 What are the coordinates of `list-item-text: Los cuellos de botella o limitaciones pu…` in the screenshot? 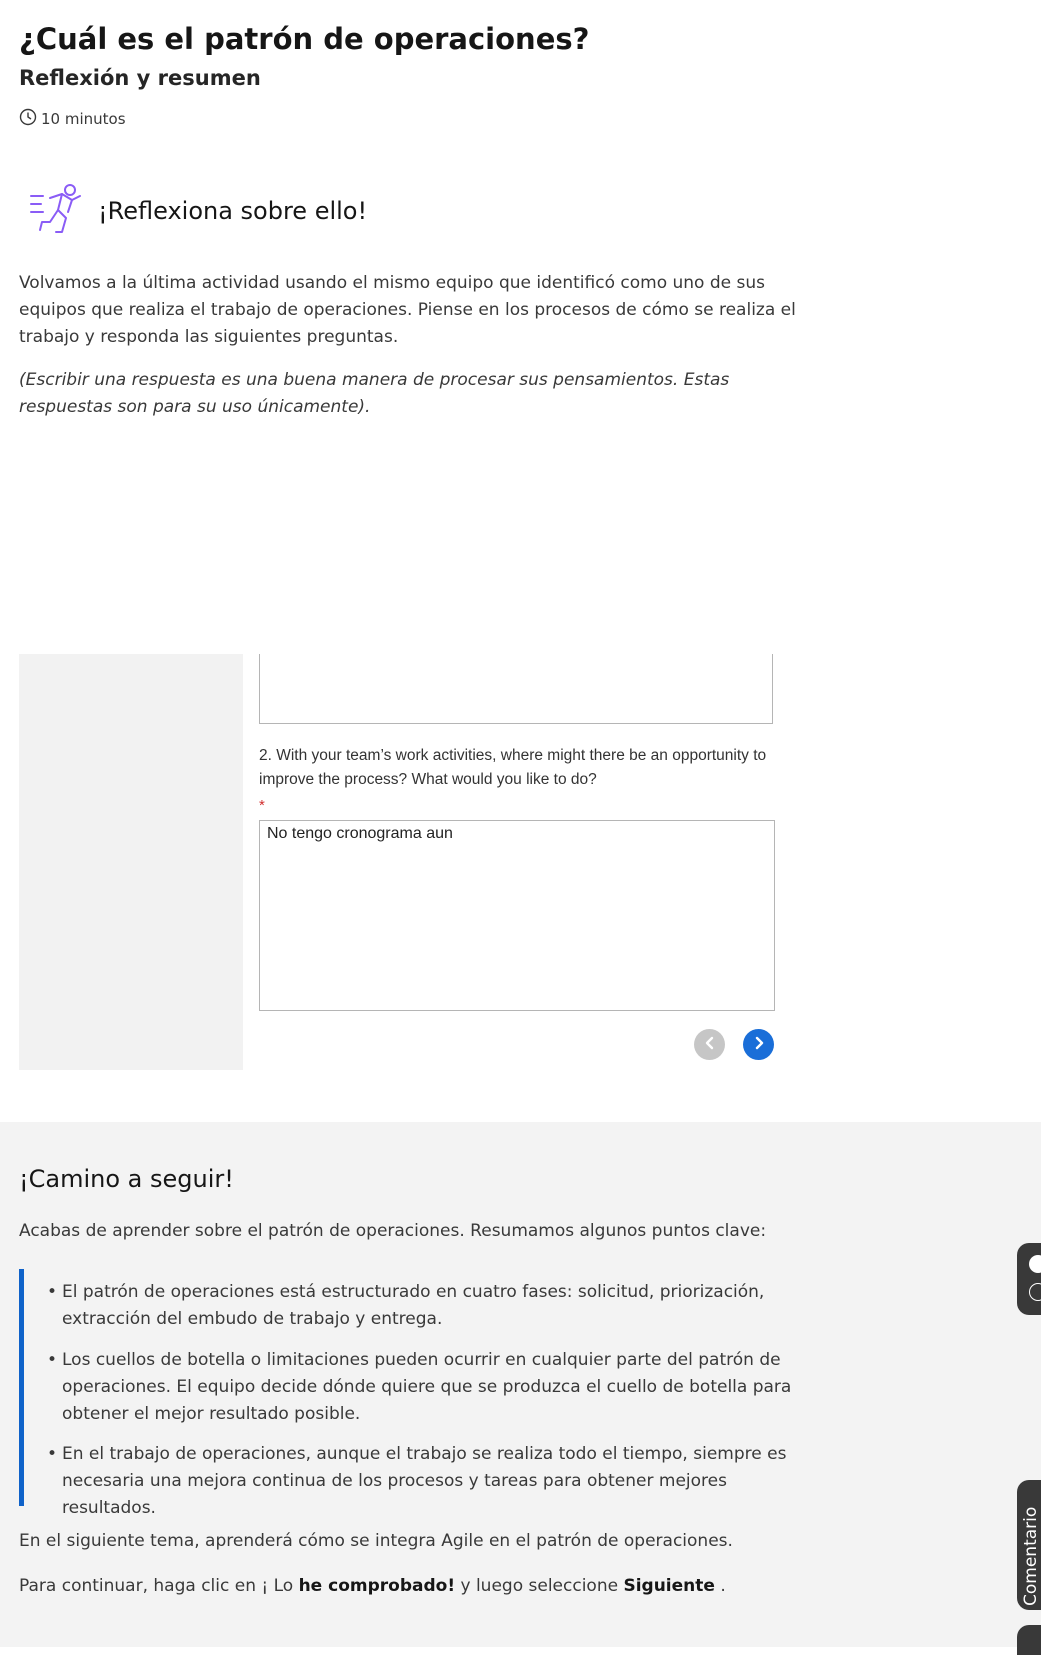 It's located at (427, 1387).